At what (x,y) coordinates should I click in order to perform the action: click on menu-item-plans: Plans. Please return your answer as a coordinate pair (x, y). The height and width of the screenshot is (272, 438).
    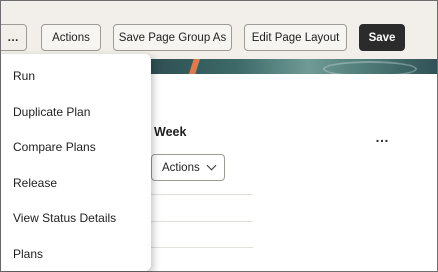
    Looking at the image, I should click on (28, 254).